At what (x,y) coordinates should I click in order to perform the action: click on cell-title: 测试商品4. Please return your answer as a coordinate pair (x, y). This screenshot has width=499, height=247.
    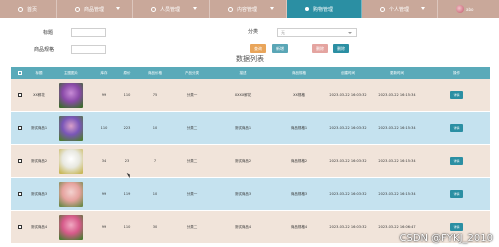
    Looking at the image, I should click on (39, 226).